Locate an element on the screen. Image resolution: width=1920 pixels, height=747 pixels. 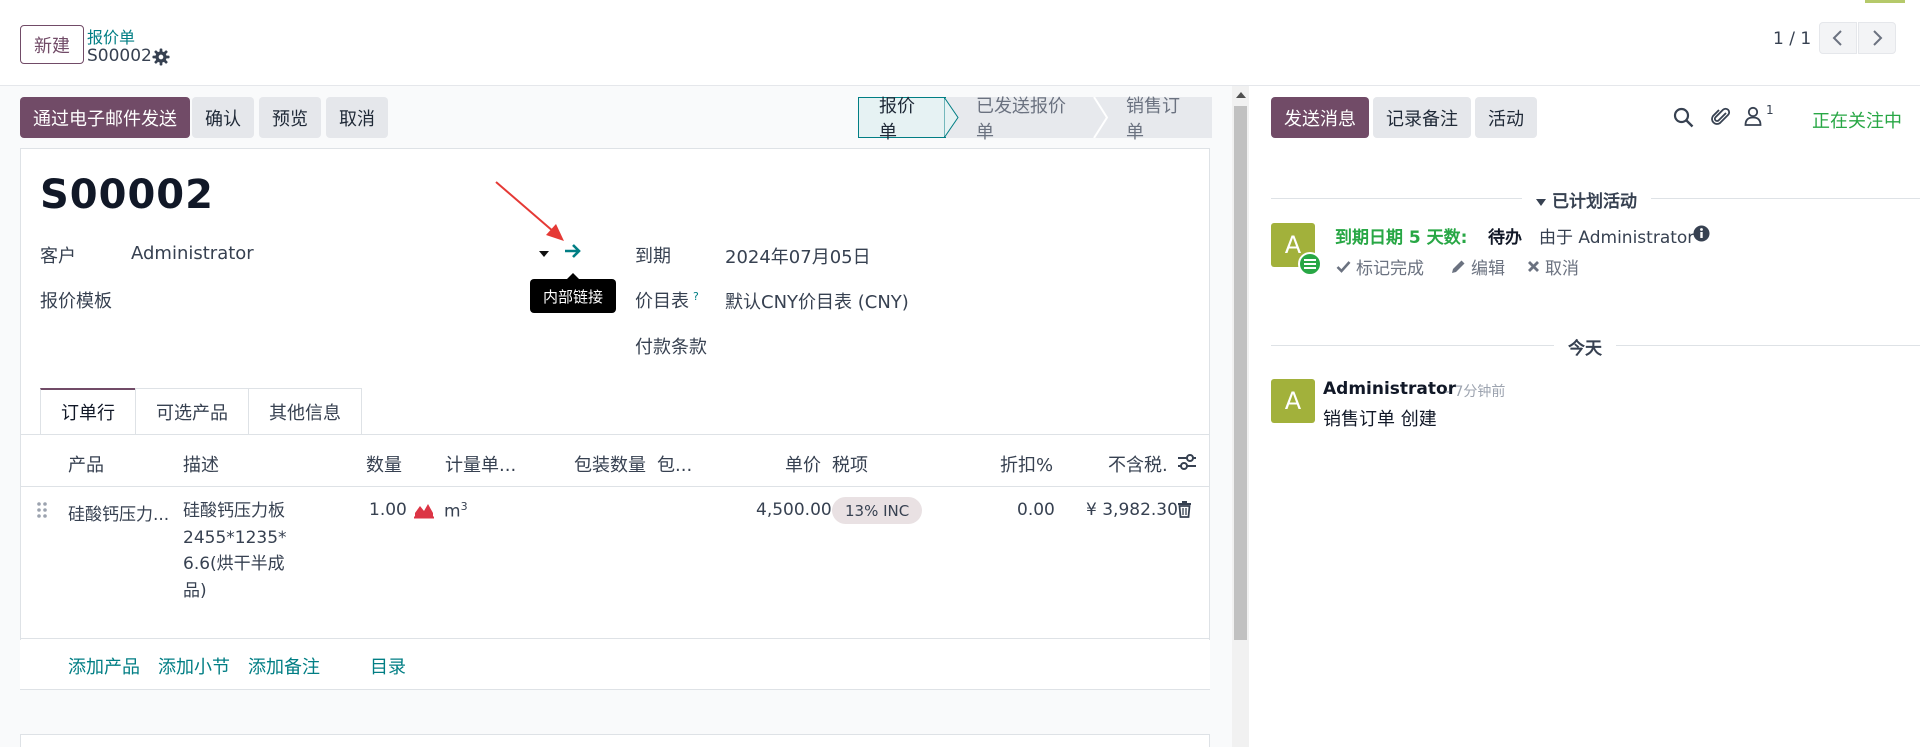
following-button: 正在关注中 is located at coordinates (1857, 120).